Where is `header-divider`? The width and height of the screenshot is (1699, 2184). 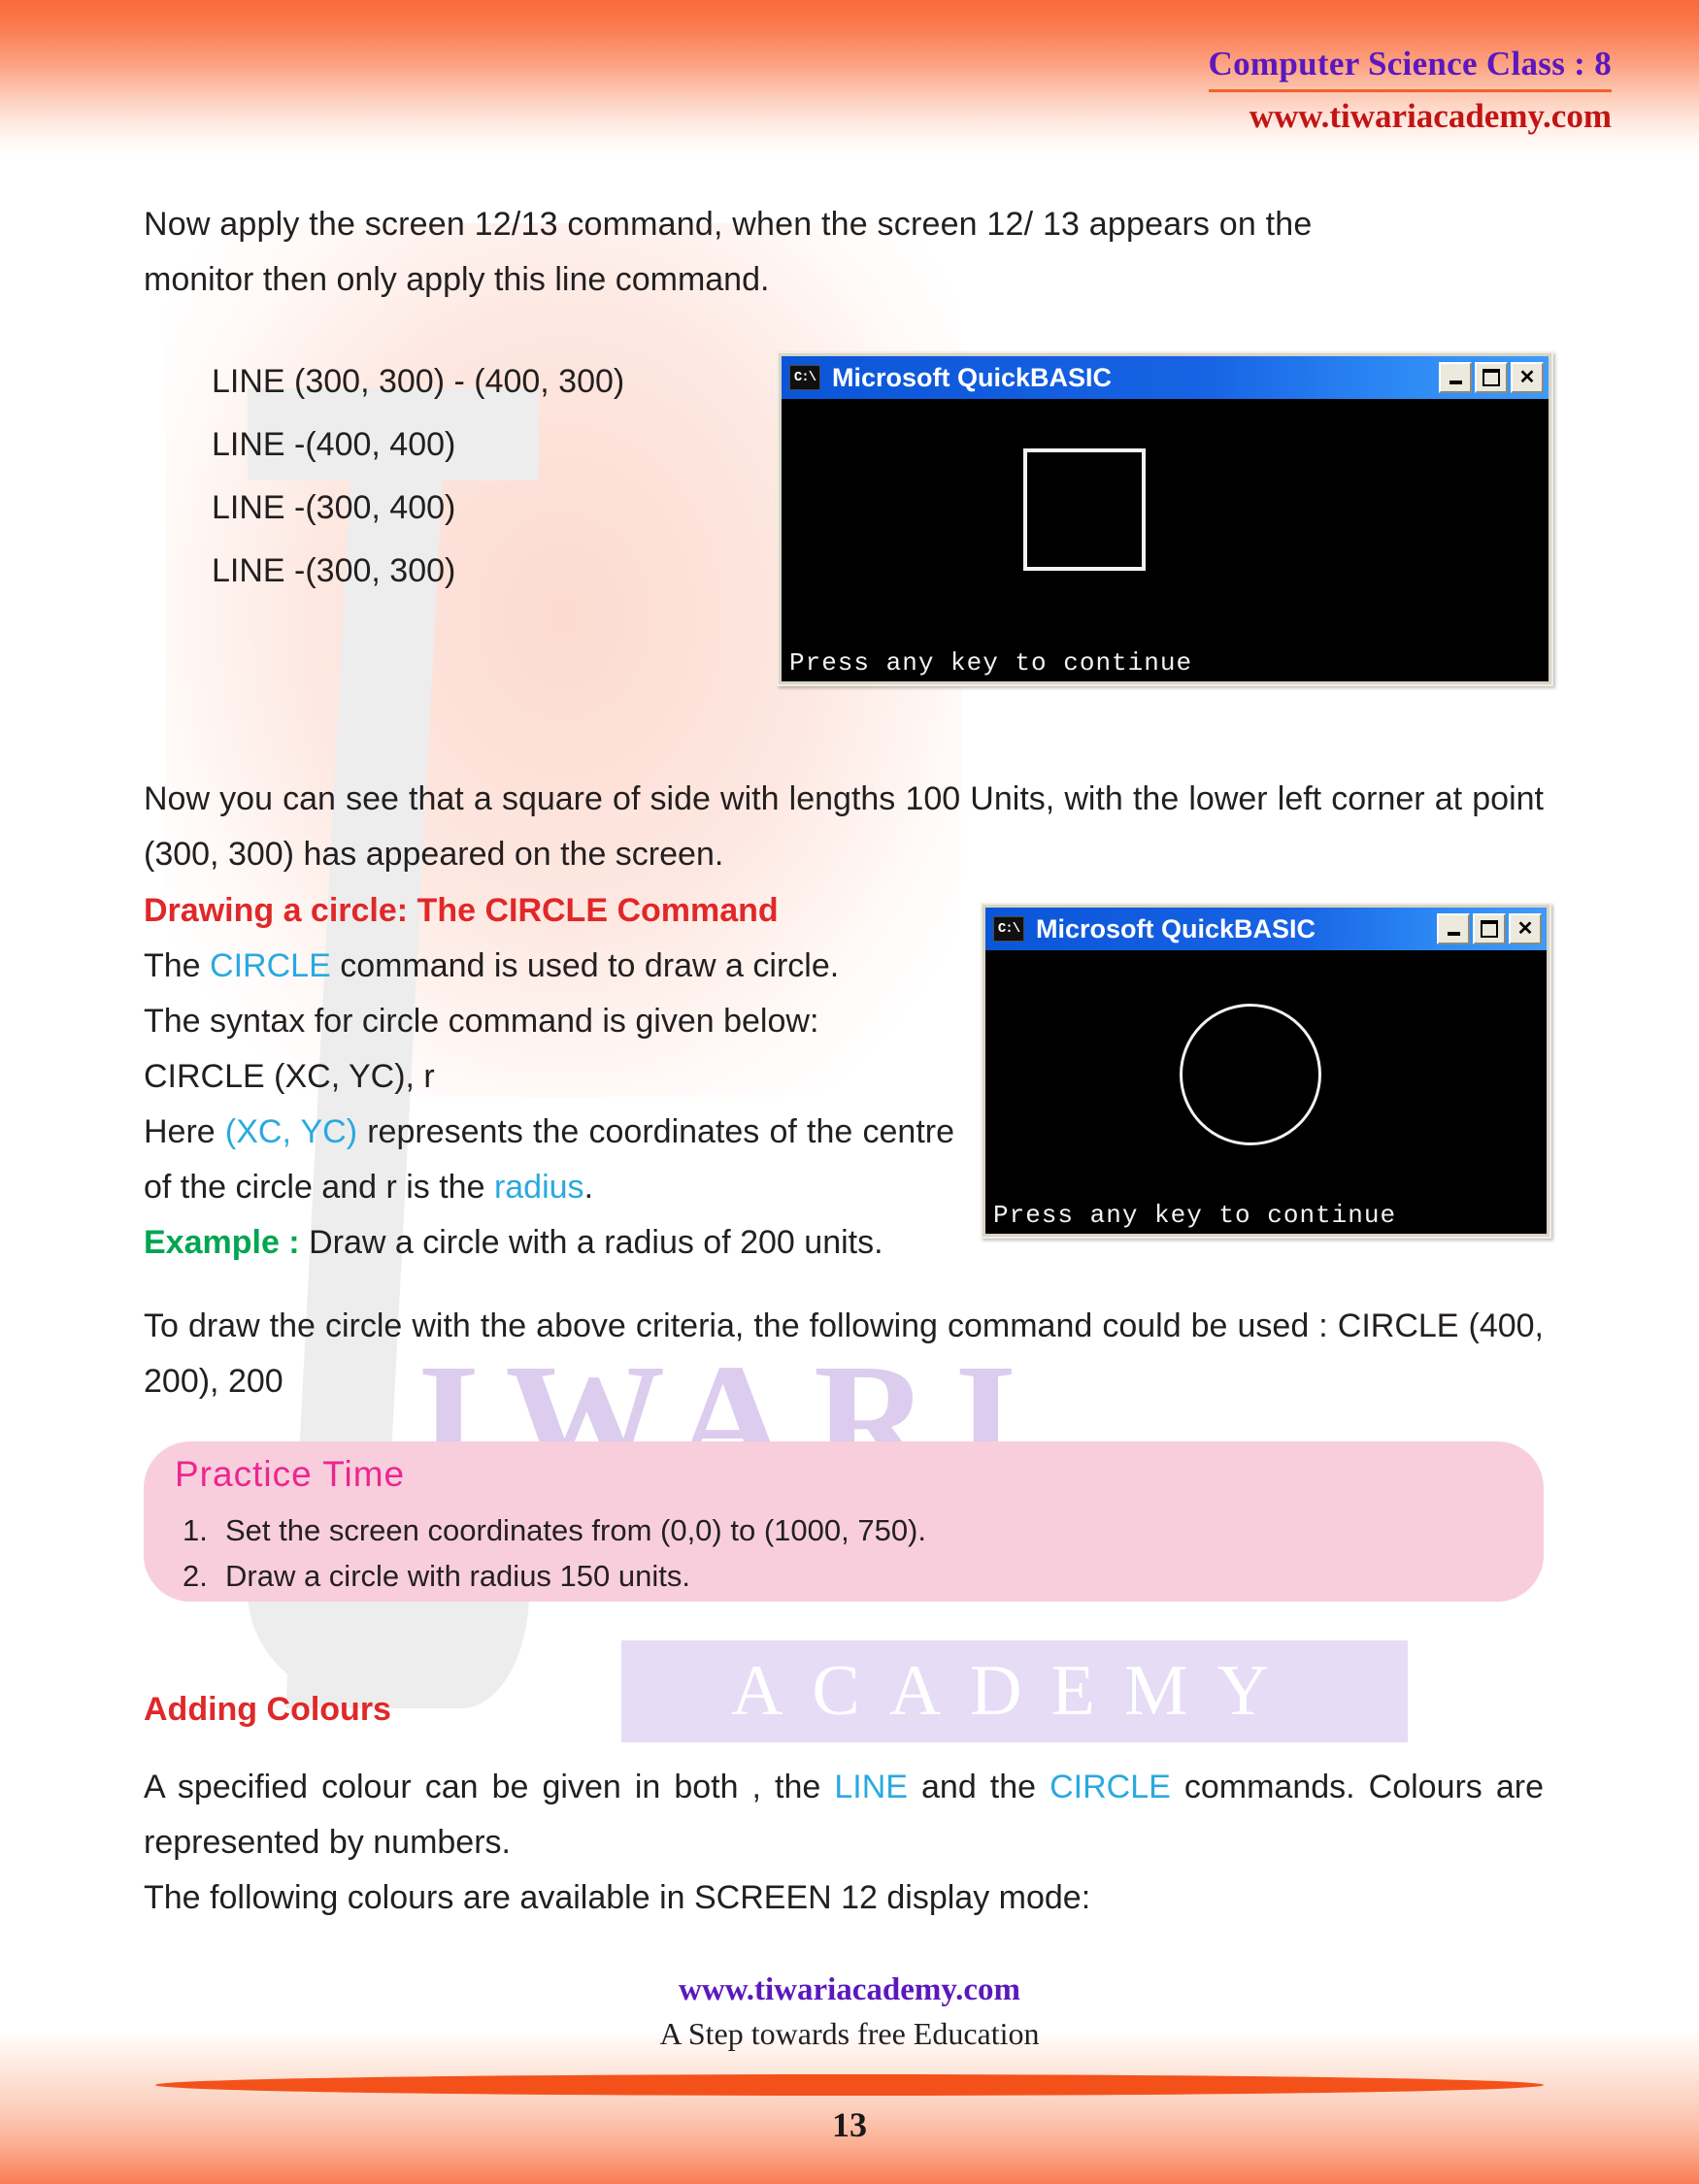
header-divider is located at coordinates (1410, 90).